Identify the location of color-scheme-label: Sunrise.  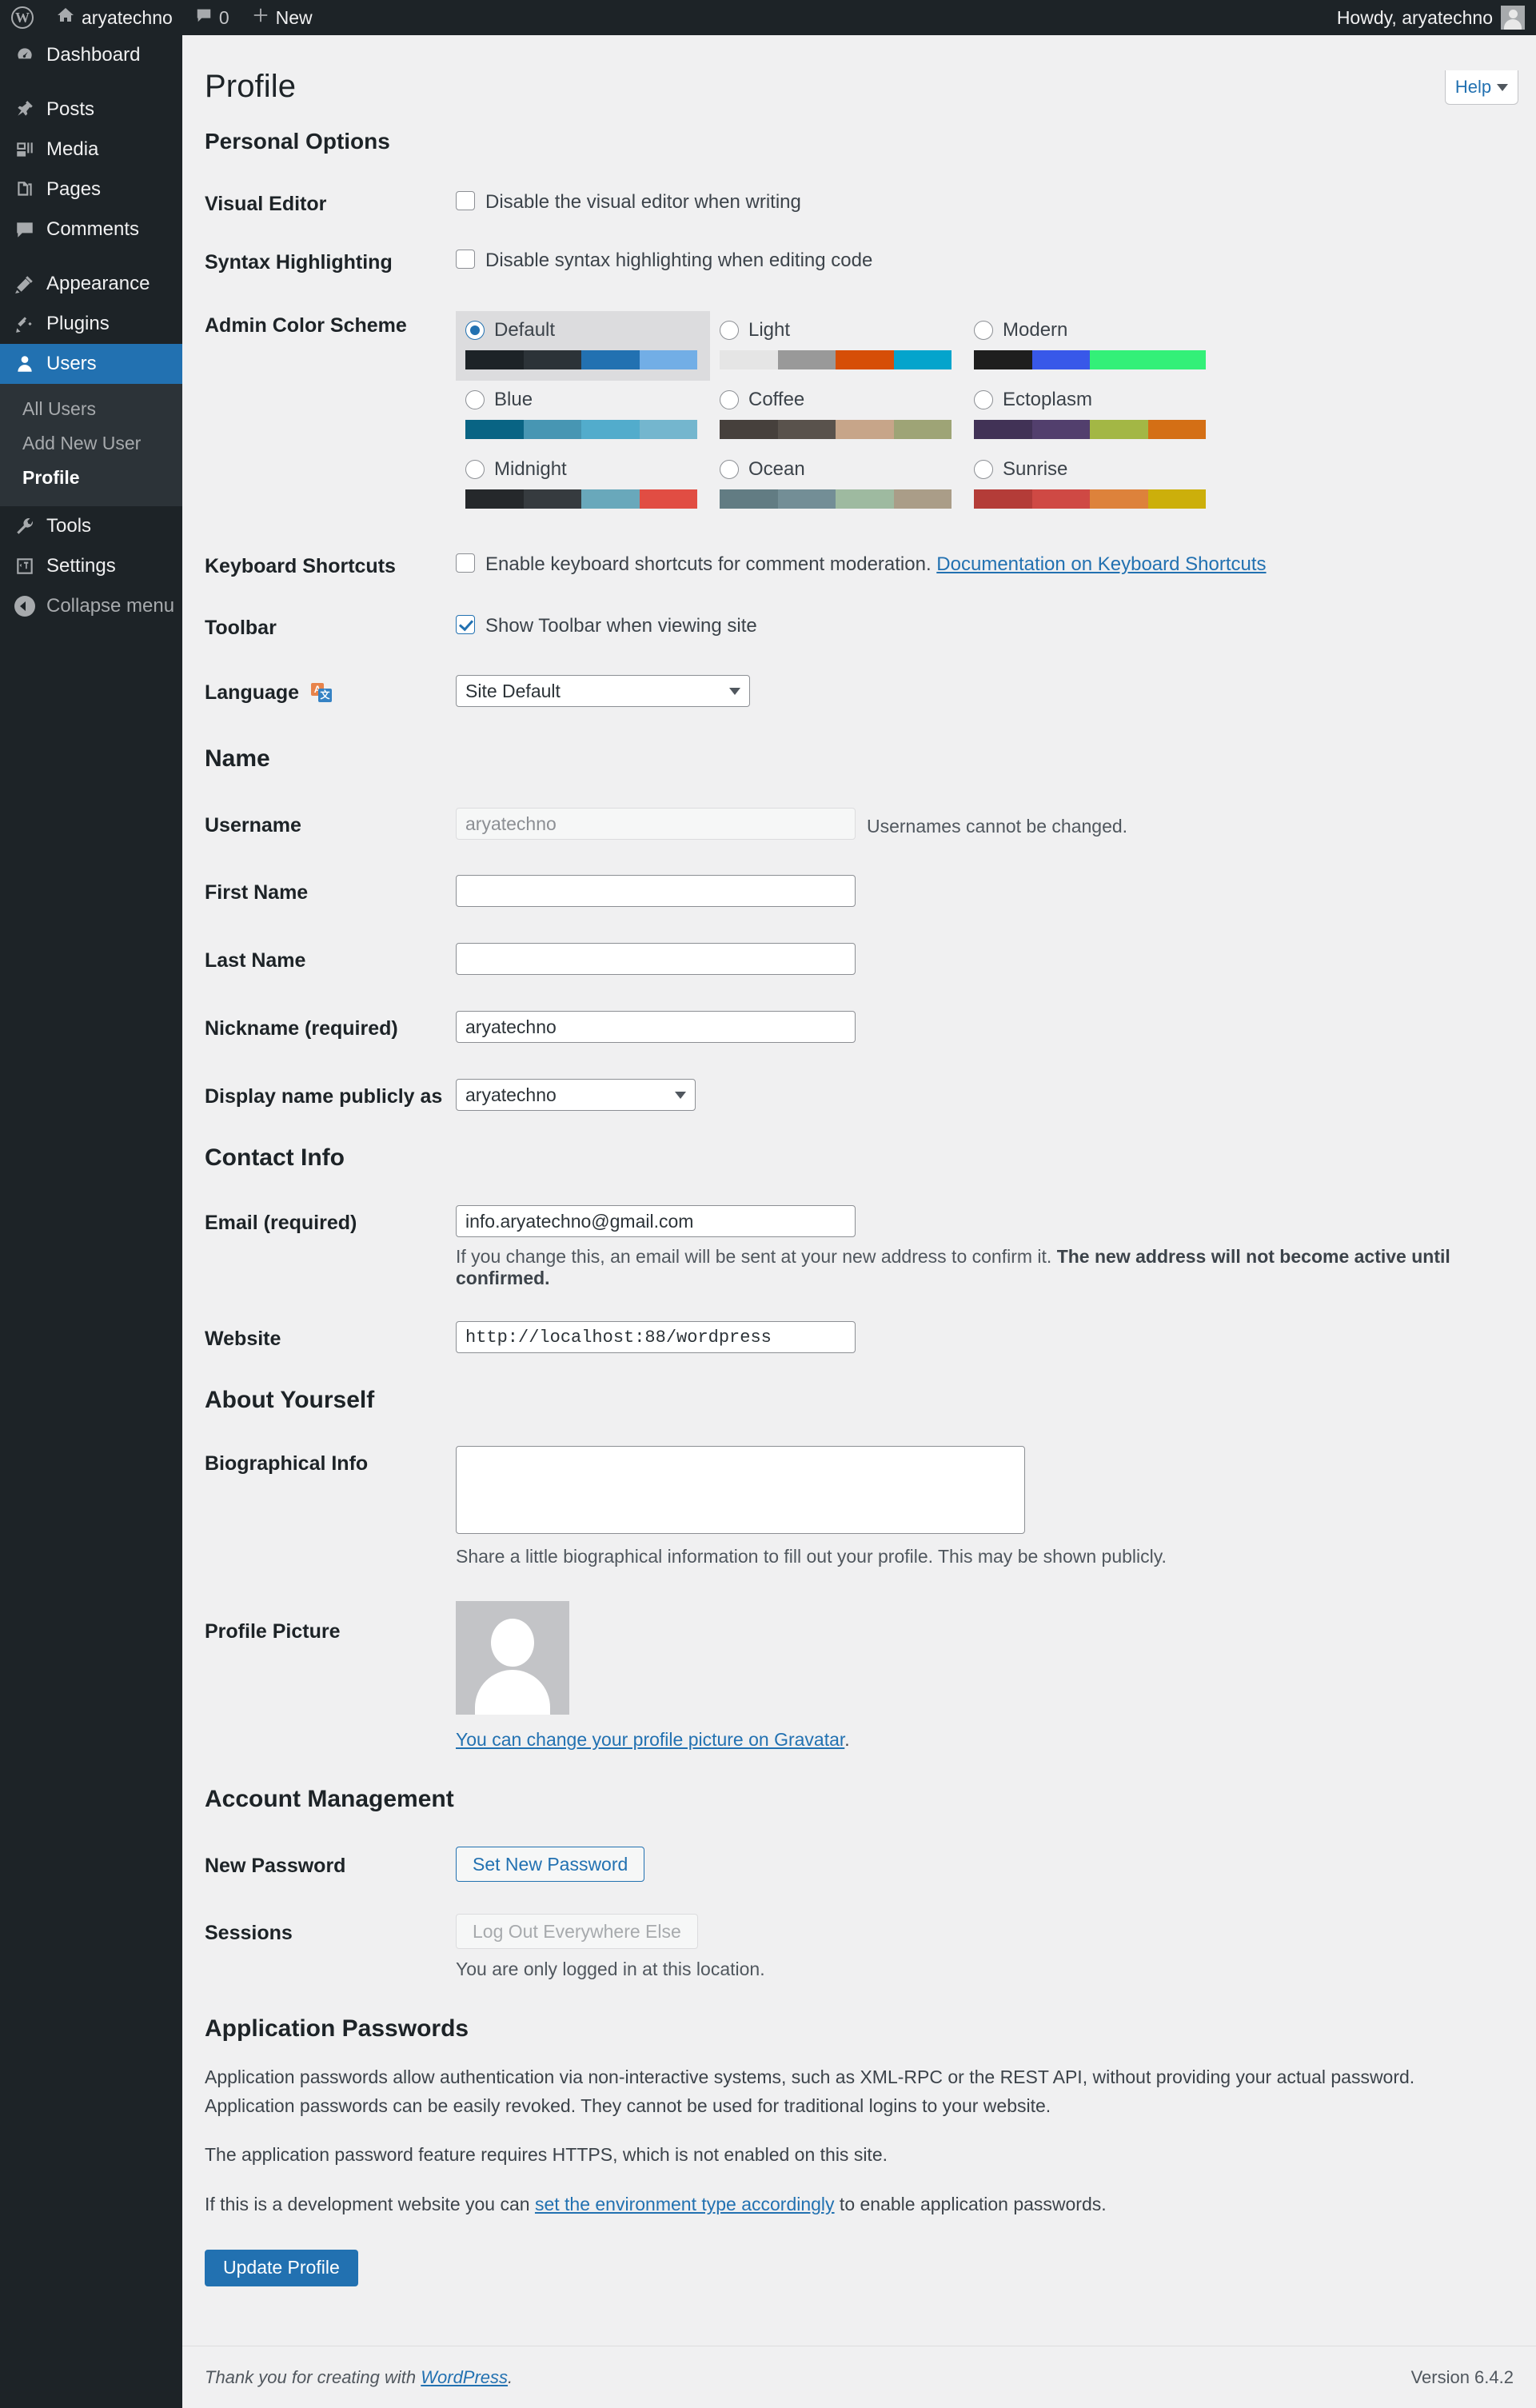
(1035, 469).